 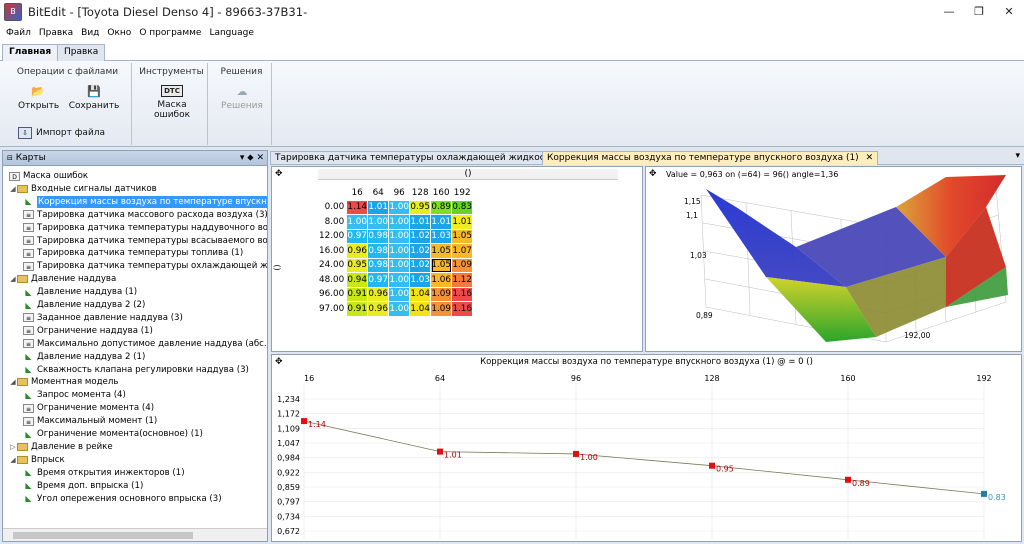 I want to click on tree-item: ◣ Время доп. впрыска (1), so click(x=83, y=486).